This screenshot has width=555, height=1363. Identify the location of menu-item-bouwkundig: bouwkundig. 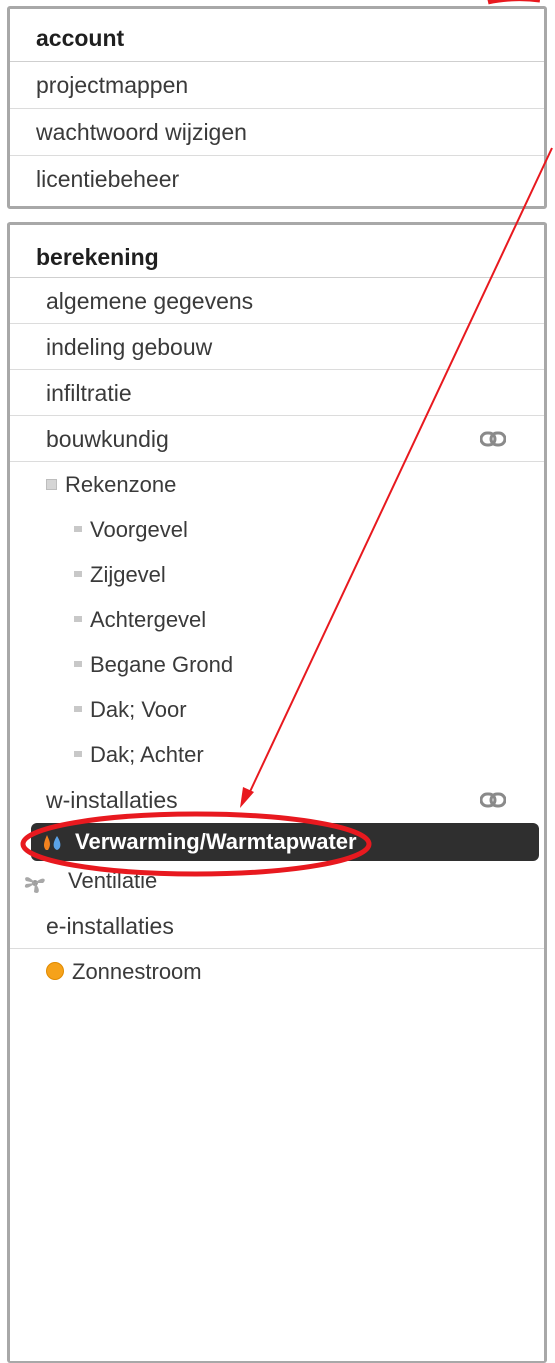
(277, 439).